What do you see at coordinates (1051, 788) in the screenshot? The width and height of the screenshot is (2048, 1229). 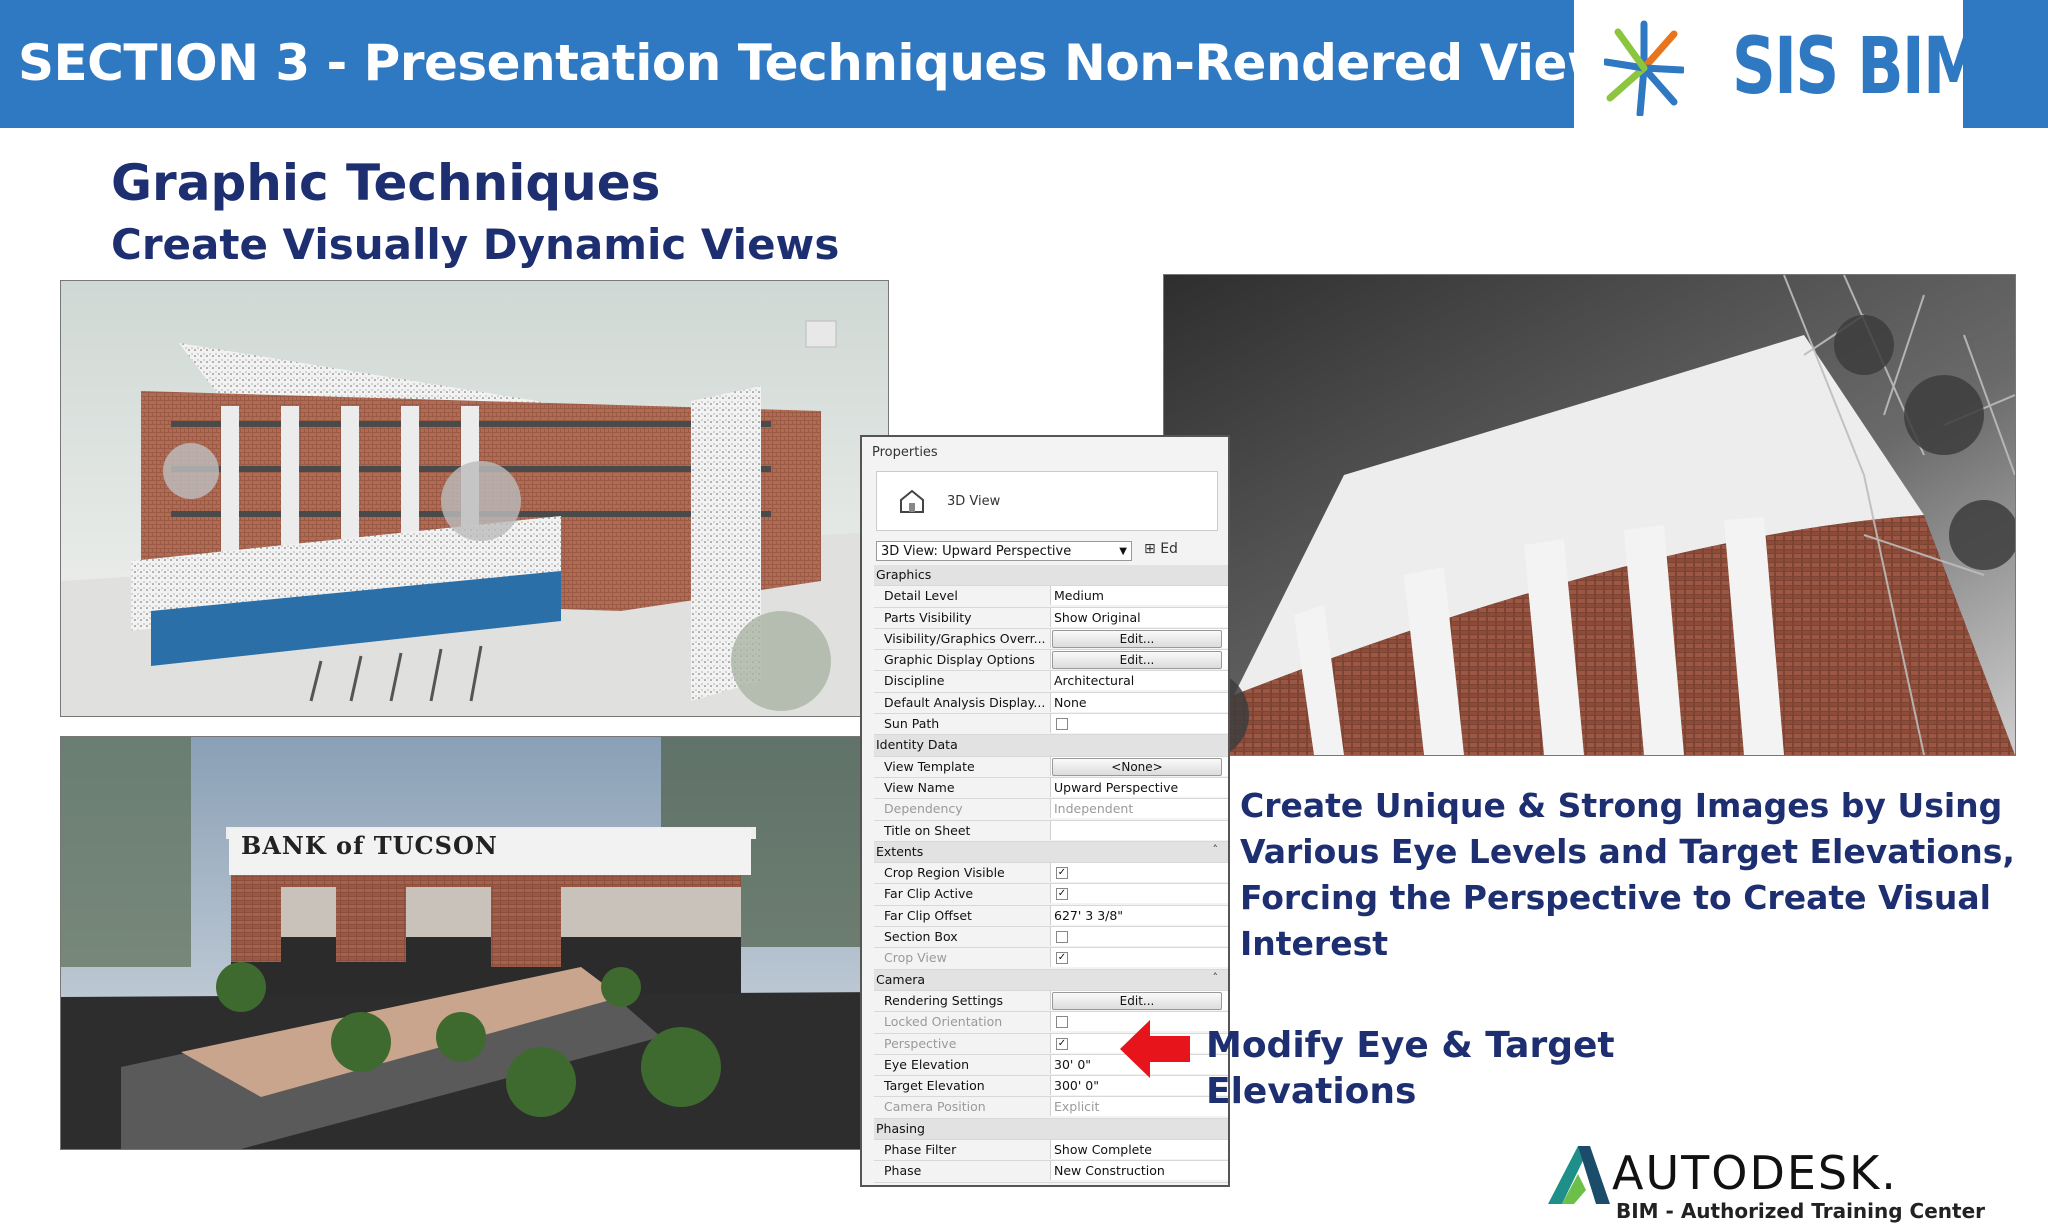 I see `property-row: View Name Upward Perspective` at bounding box center [1051, 788].